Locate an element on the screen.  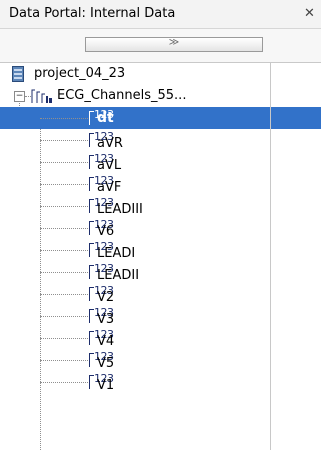
tree-item-channel: 123 LEADII is located at coordinates (135, 272).